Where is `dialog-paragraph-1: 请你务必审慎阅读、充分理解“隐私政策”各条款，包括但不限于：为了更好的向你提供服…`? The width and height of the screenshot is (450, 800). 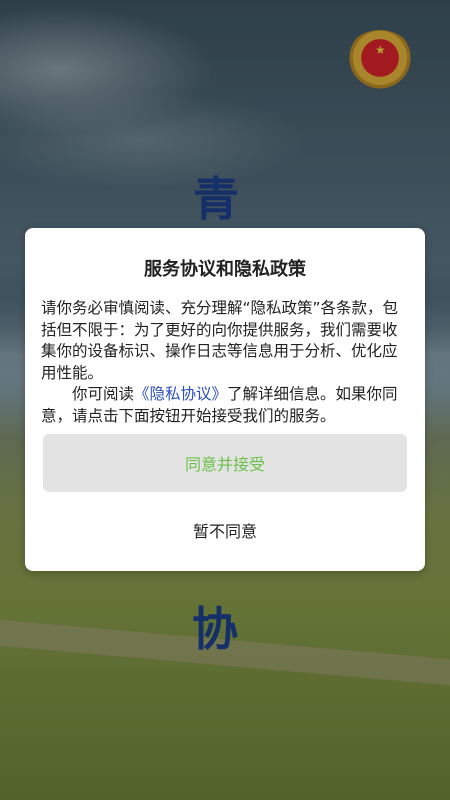 dialog-paragraph-1: 请你务必审慎阅读、充分理解“隐私政策”各条款，包括但不限于：为了更好的向你提供服… is located at coordinates (220, 340).